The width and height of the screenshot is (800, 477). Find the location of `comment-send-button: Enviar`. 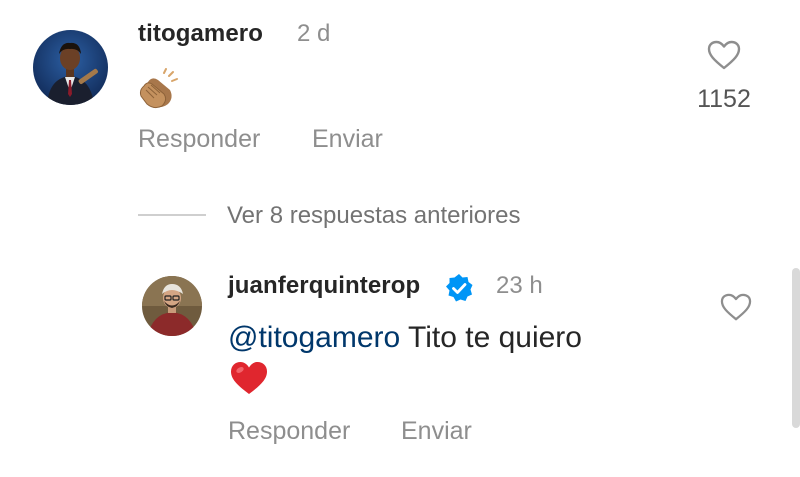

comment-send-button: Enviar is located at coordinates (347, 139).